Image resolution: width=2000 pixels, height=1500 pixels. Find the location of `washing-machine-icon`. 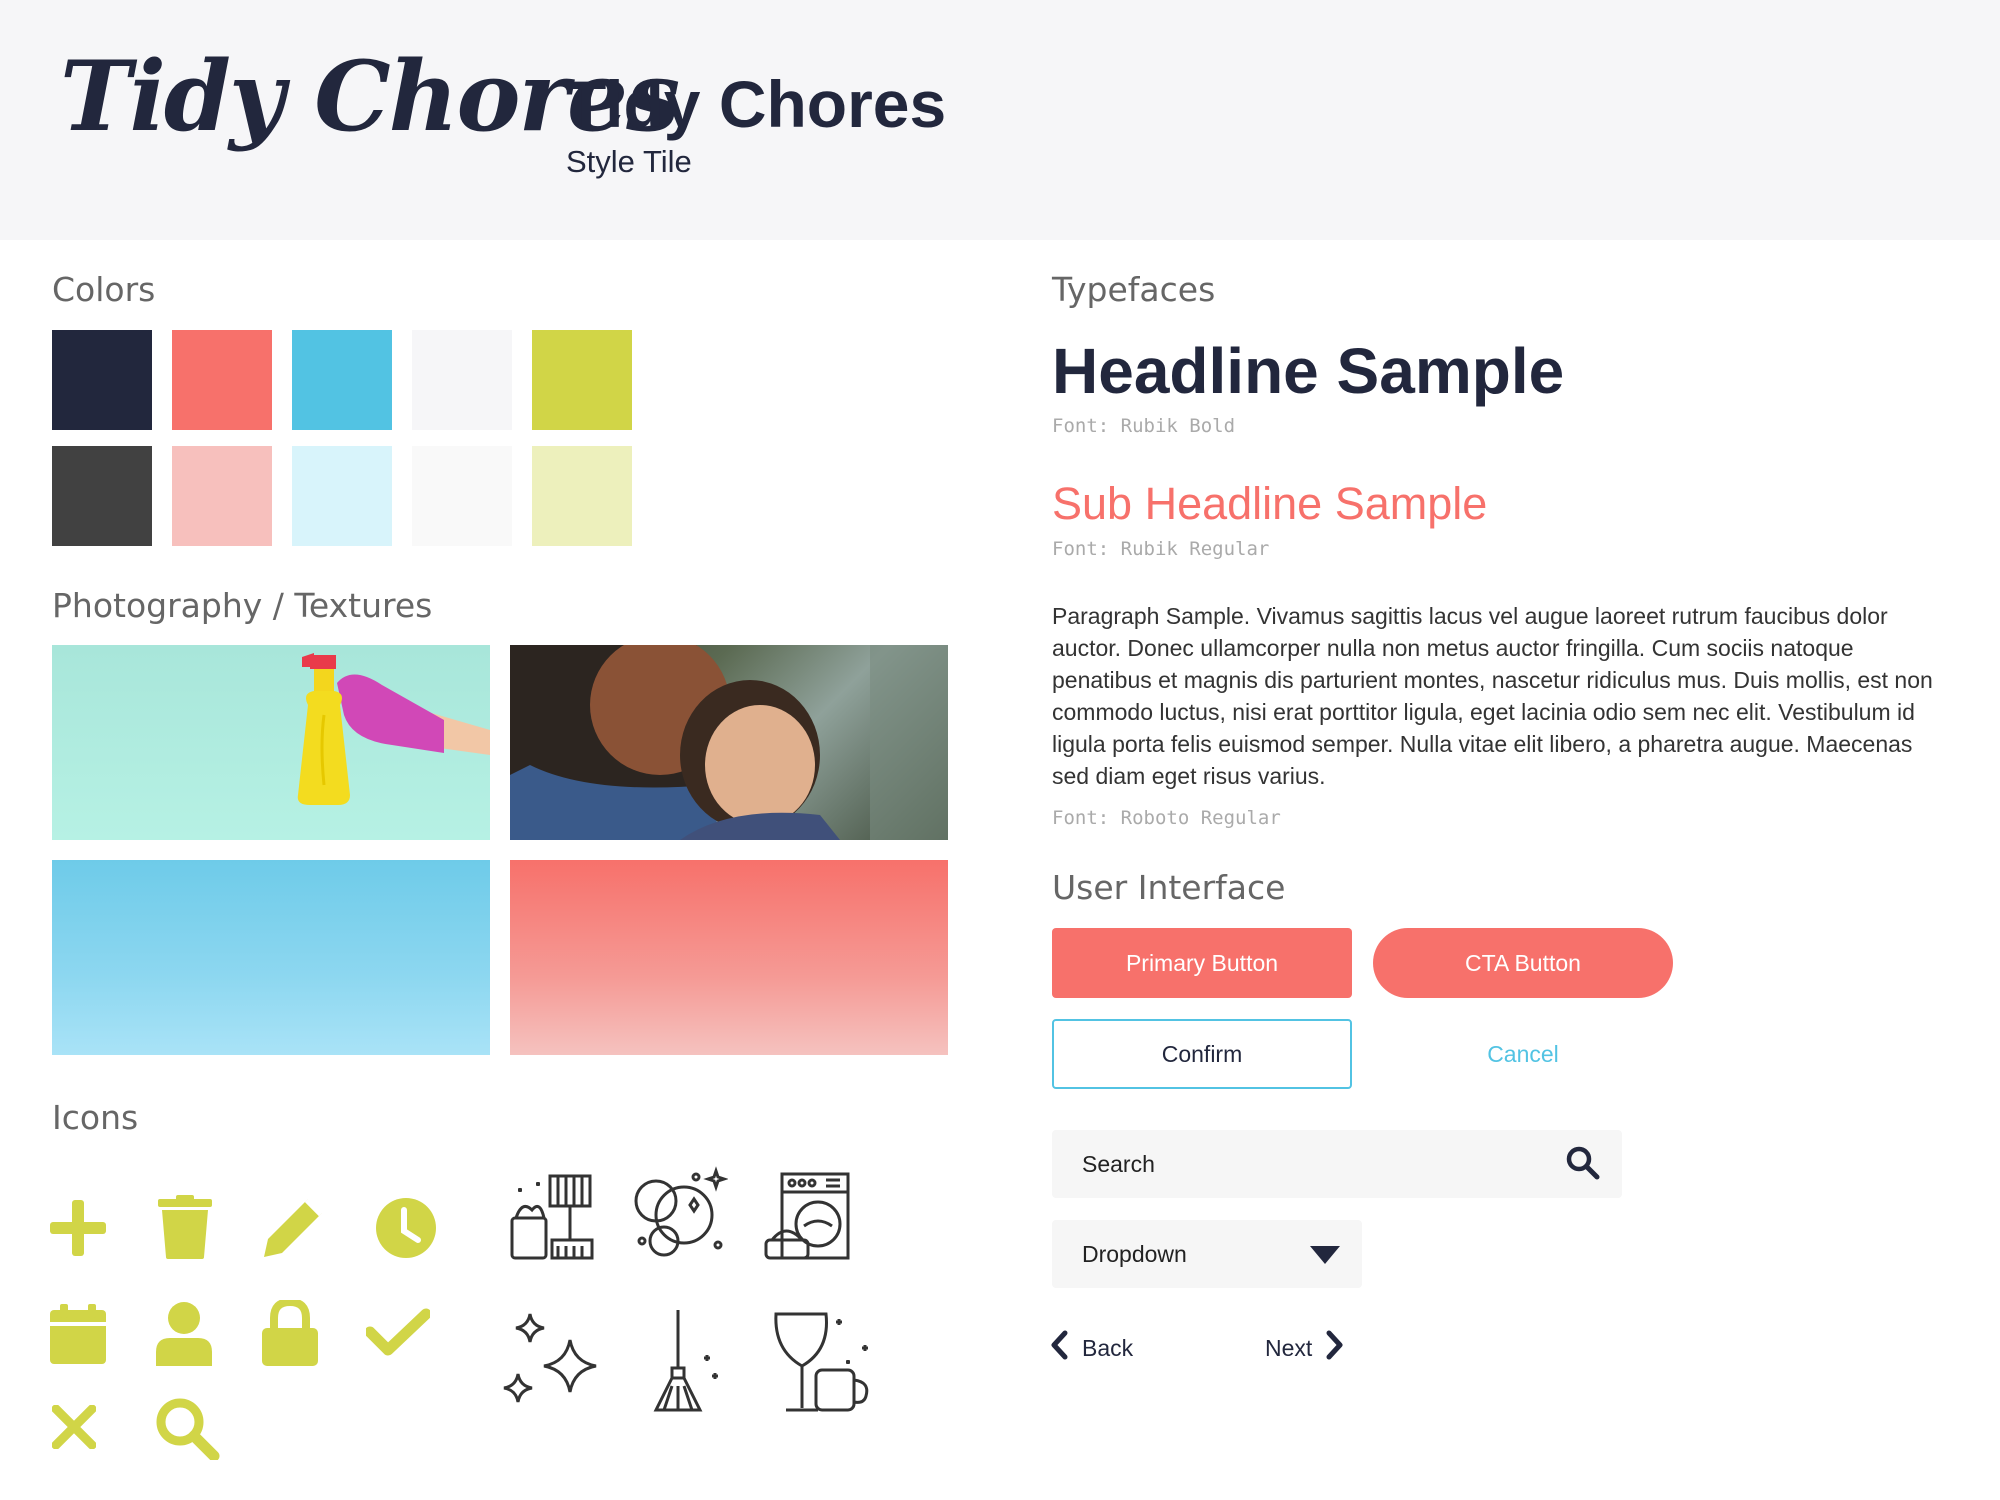

washing-machine-icon is located at coordinates (808, 1218).